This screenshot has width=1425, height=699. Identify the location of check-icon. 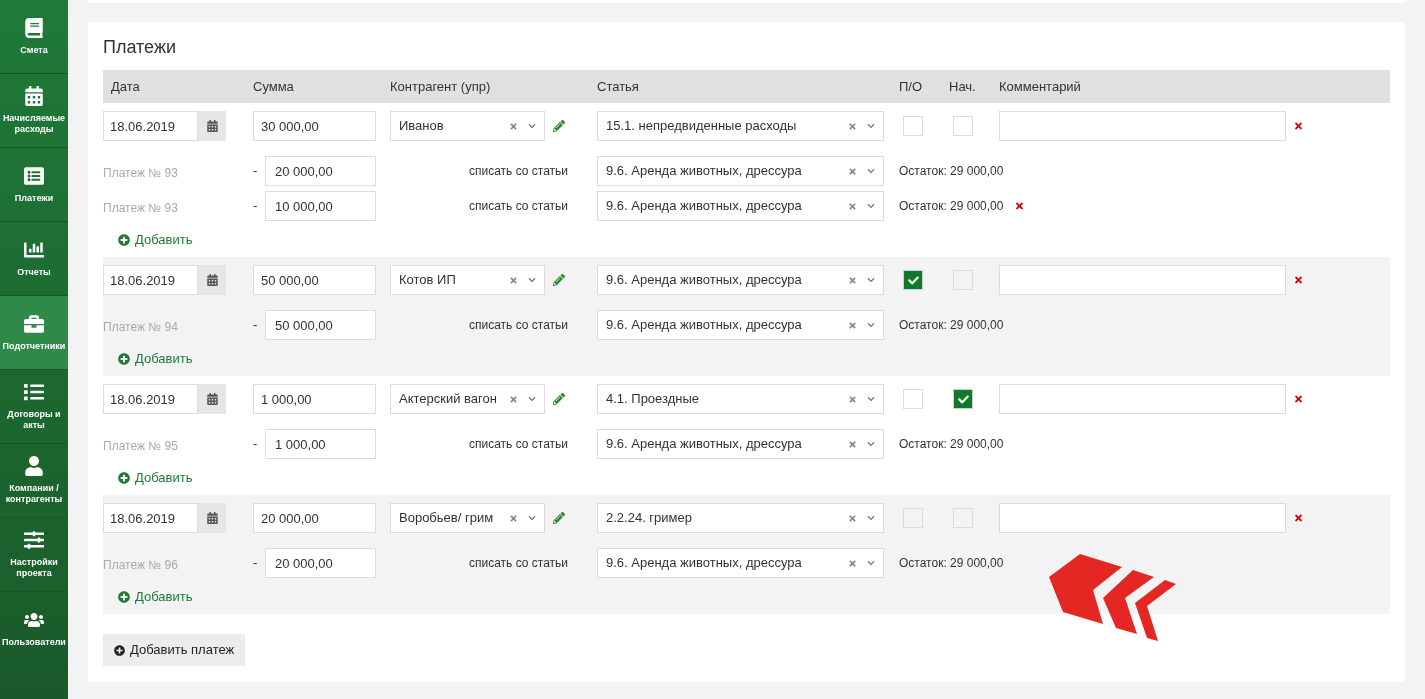
(963, 399).